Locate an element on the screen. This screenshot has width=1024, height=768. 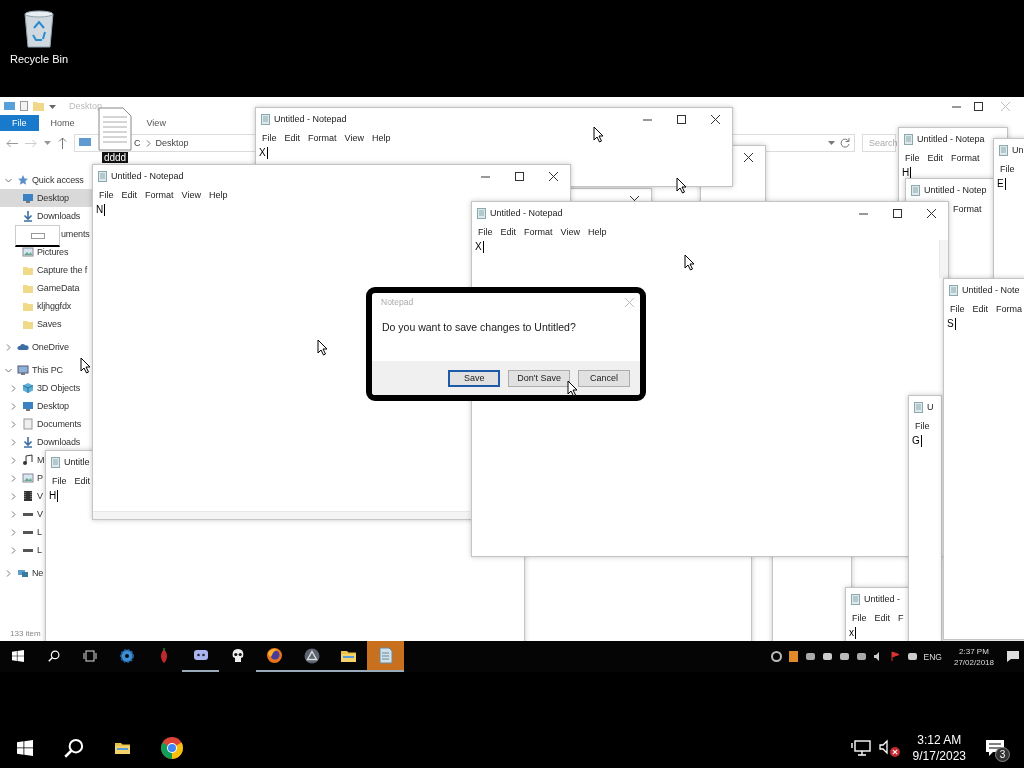
ribbon-tab: File is located at coordinates (19, 123).